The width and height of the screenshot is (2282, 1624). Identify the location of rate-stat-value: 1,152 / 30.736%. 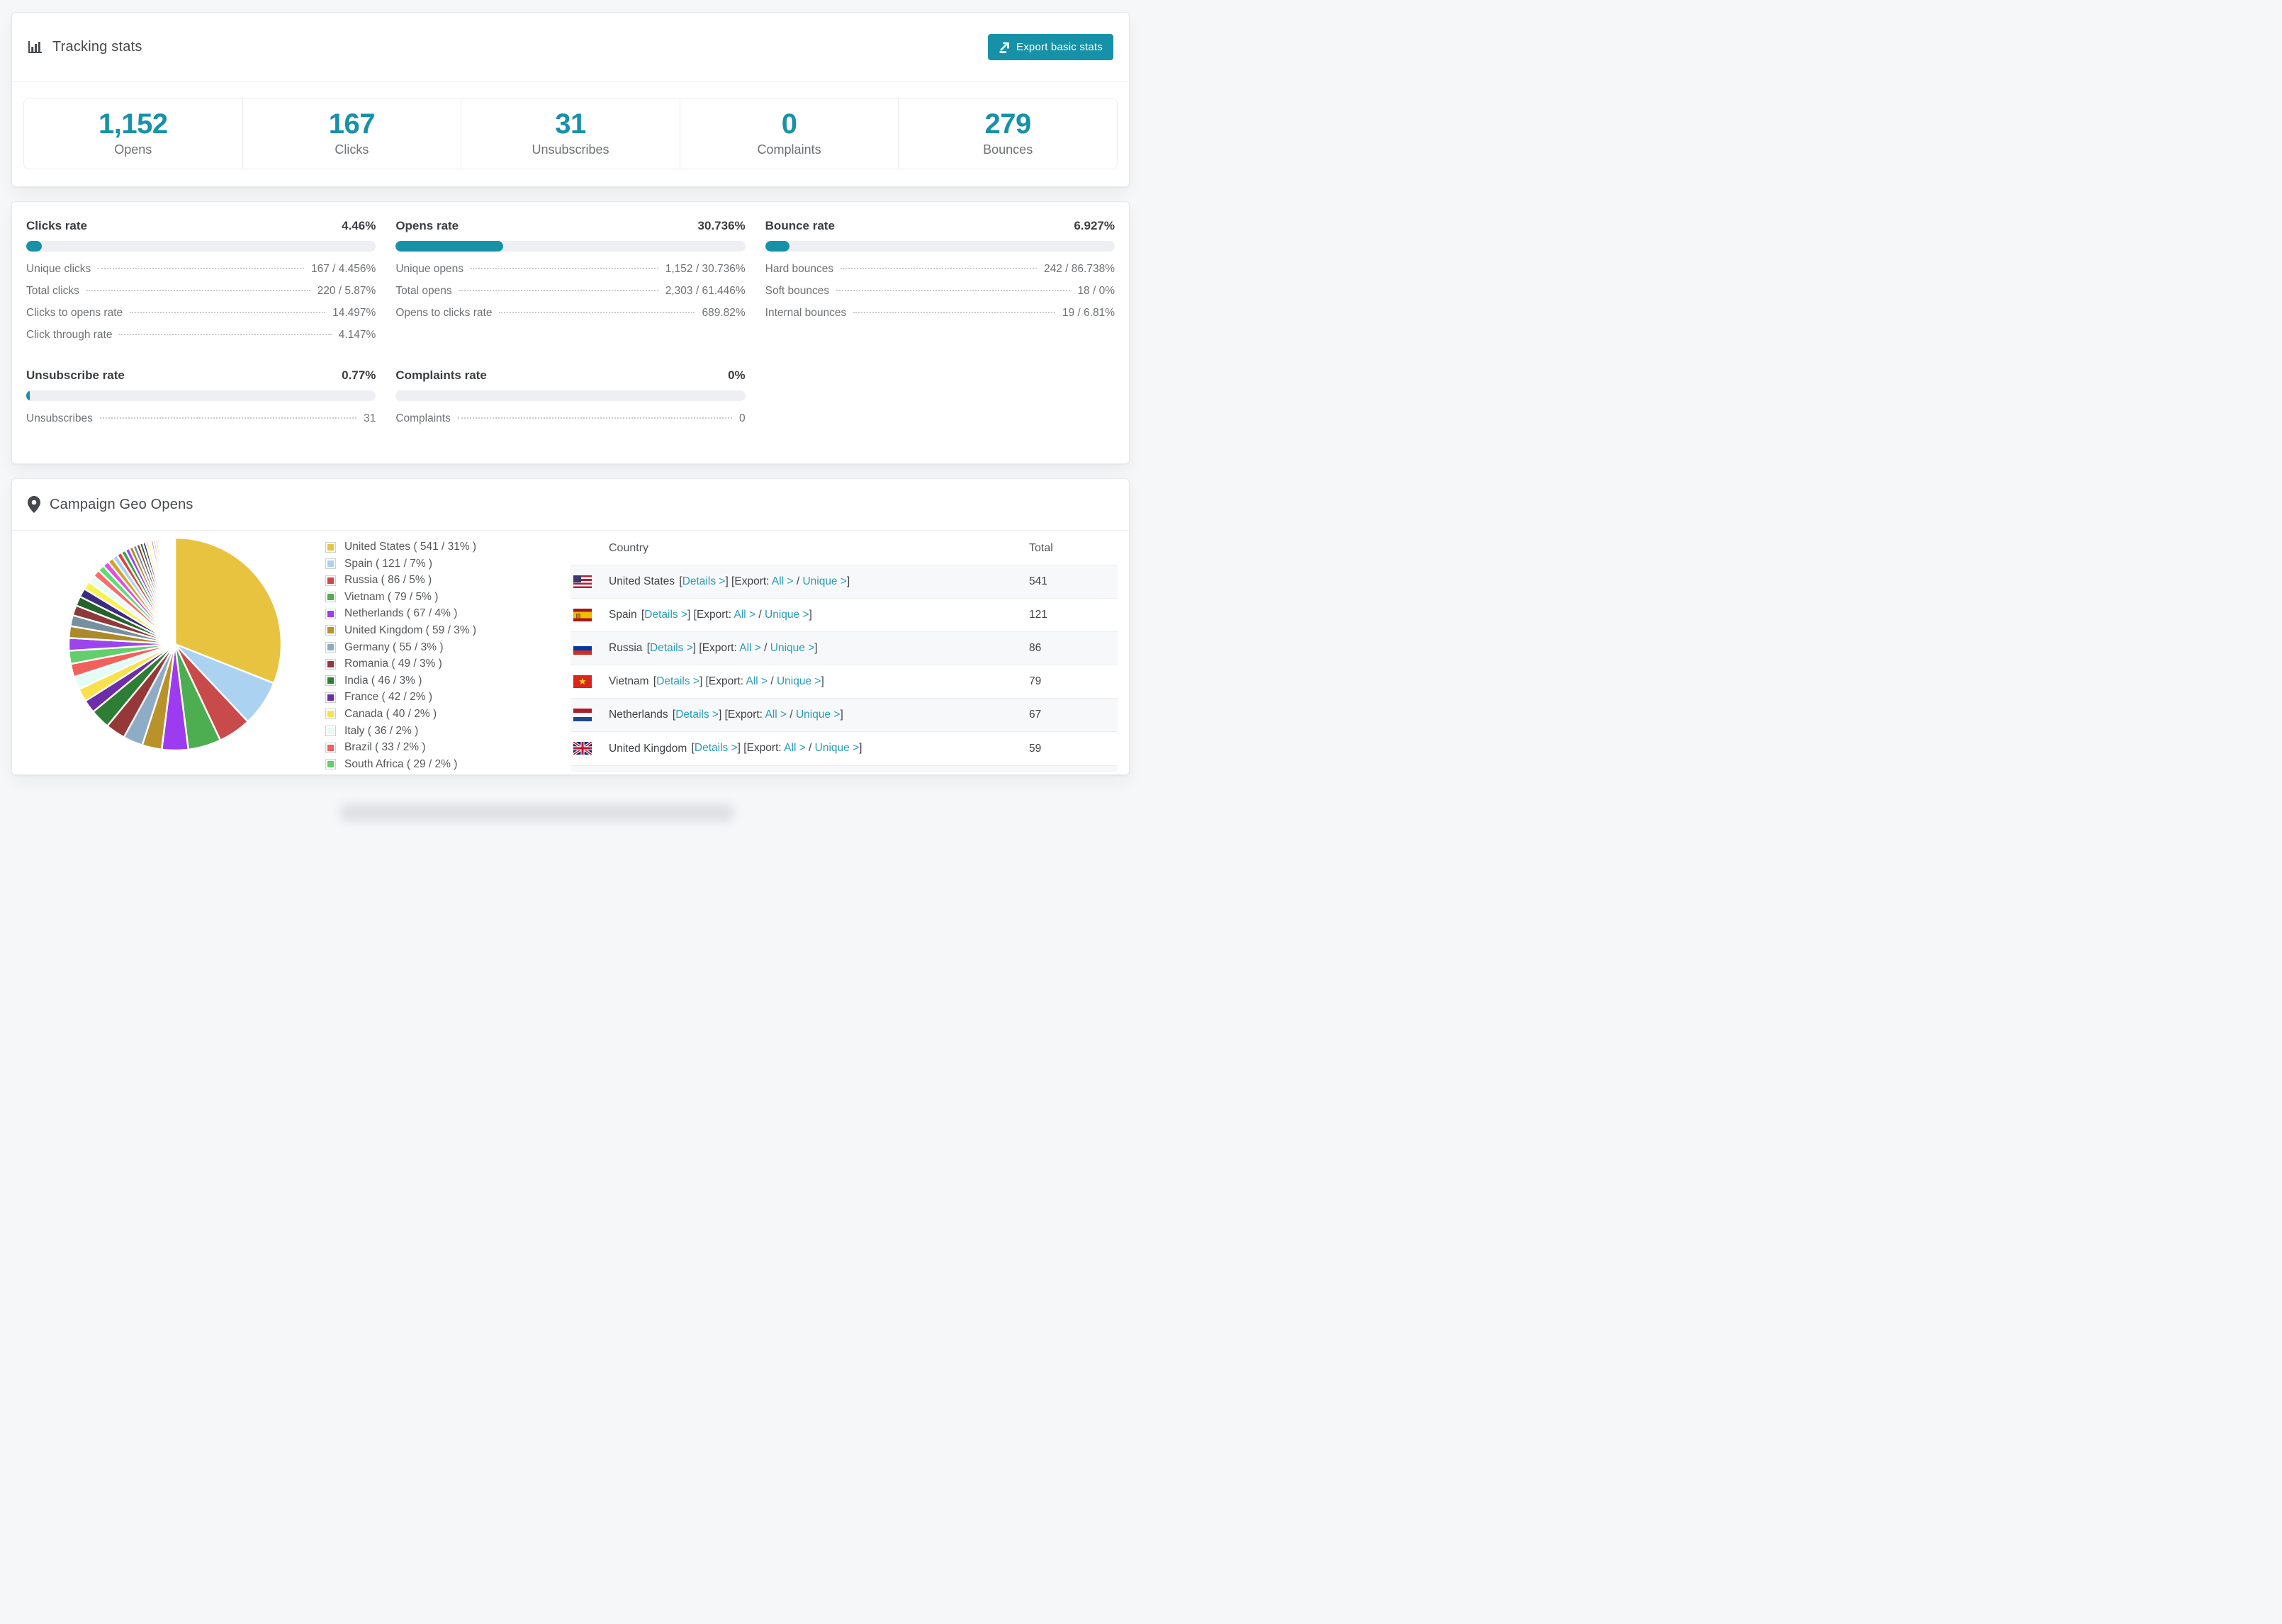
(706, 269).